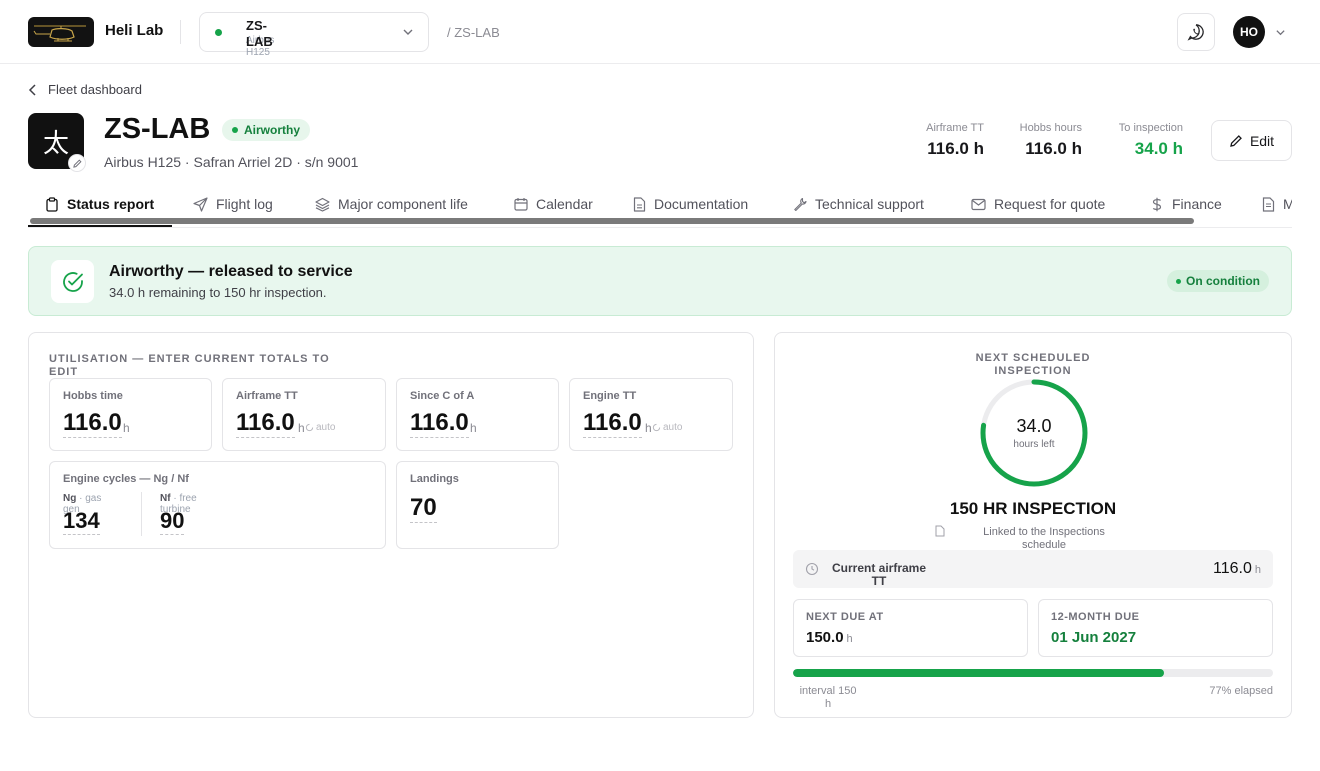 Image resolution: width=1320 pixels, height=771 pixels. What do you see at coordinates (828, 697) in the screenshot?
I see `interval-label: interval 150 h` at bounding box center [828, 697].